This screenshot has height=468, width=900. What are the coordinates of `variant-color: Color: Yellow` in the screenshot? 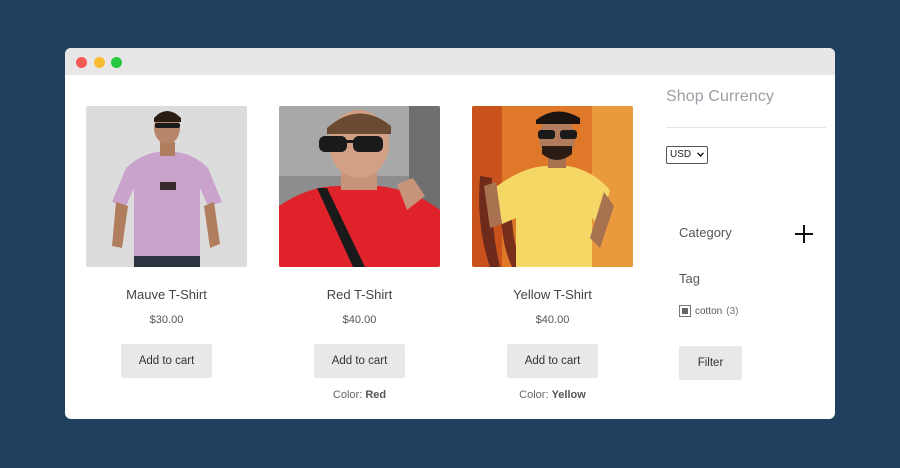 It's located at (552, 395).